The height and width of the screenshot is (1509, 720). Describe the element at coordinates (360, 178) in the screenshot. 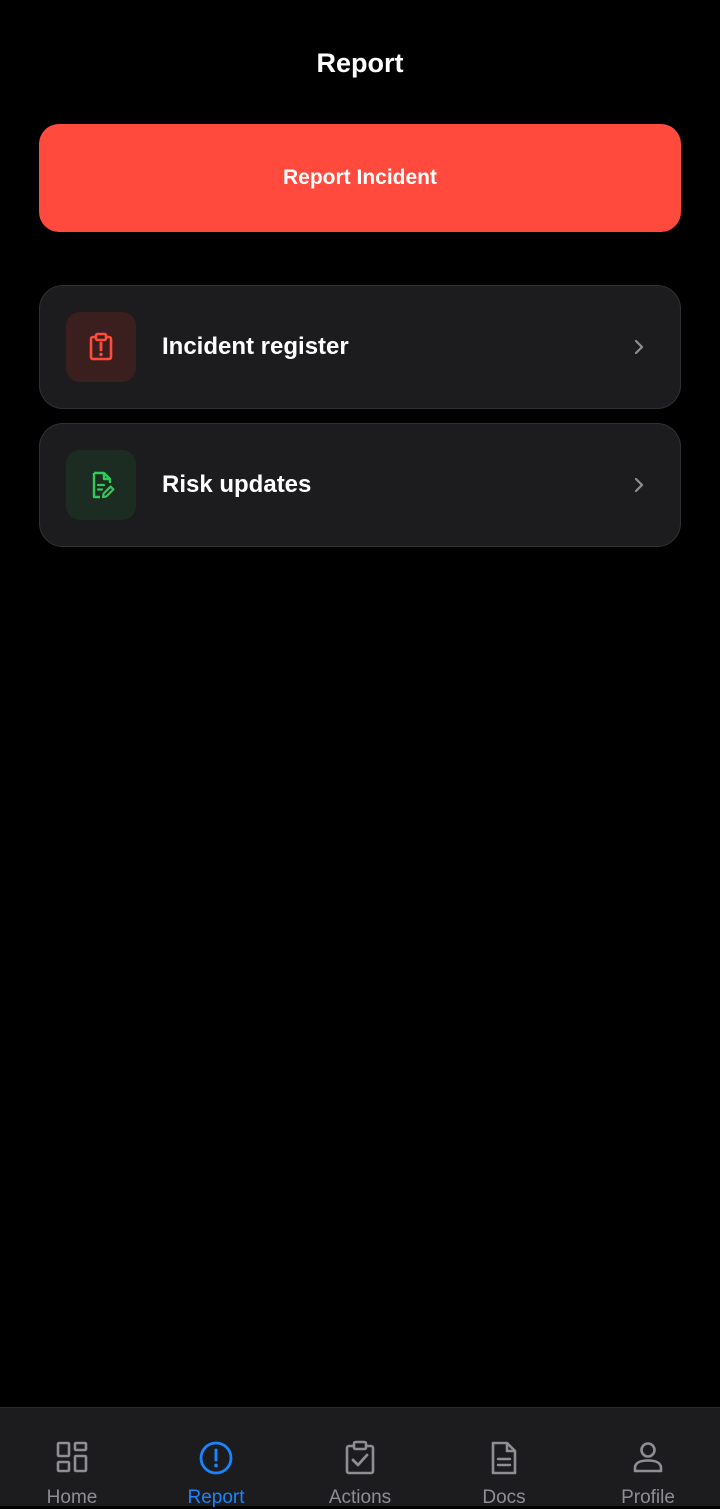

I see `report-incident-button: Report Incident` at that location.